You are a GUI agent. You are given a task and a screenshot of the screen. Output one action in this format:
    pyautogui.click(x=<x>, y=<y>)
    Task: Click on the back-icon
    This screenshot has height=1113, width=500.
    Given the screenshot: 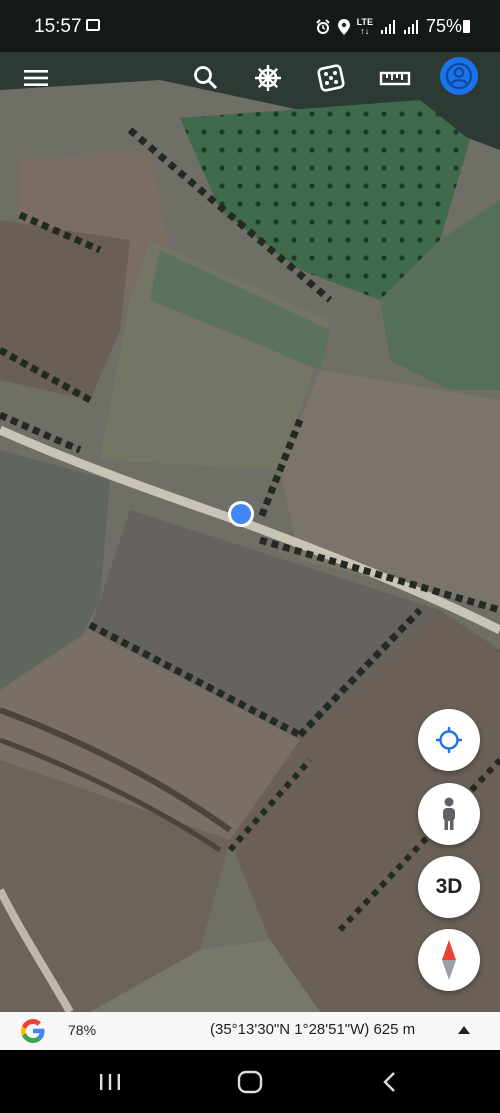 What is the action you would take?
    pyautogui.click(x=389, y=1082)
    